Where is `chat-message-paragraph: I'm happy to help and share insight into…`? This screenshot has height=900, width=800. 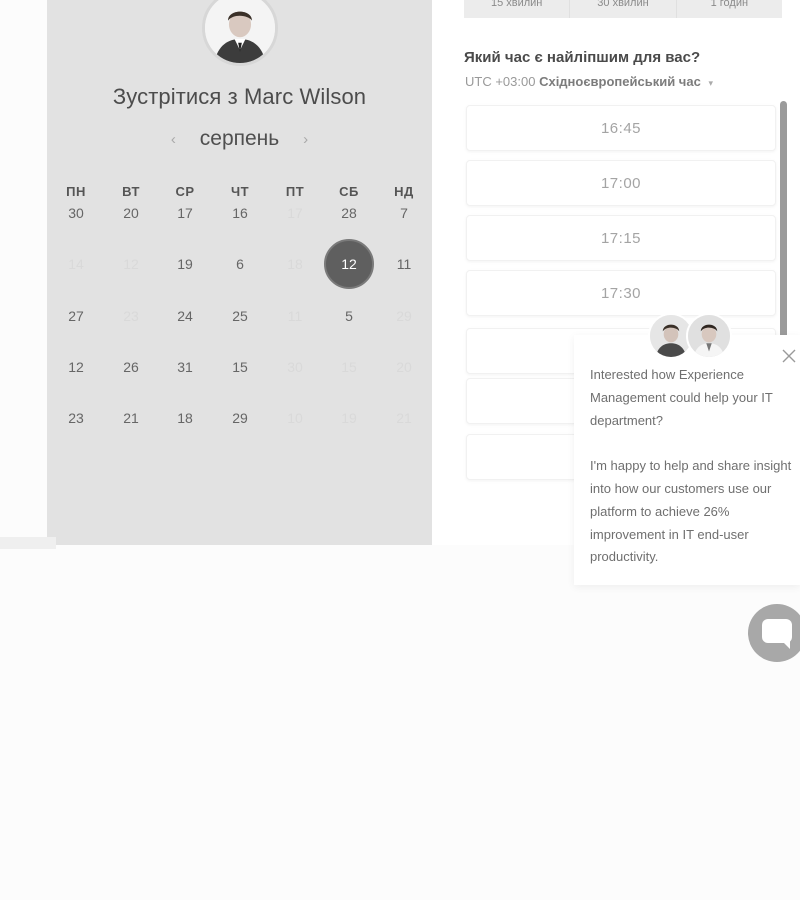 chat-message-paragraph: I'm happy to help and share insight into… is located at coordinates (691, 511).